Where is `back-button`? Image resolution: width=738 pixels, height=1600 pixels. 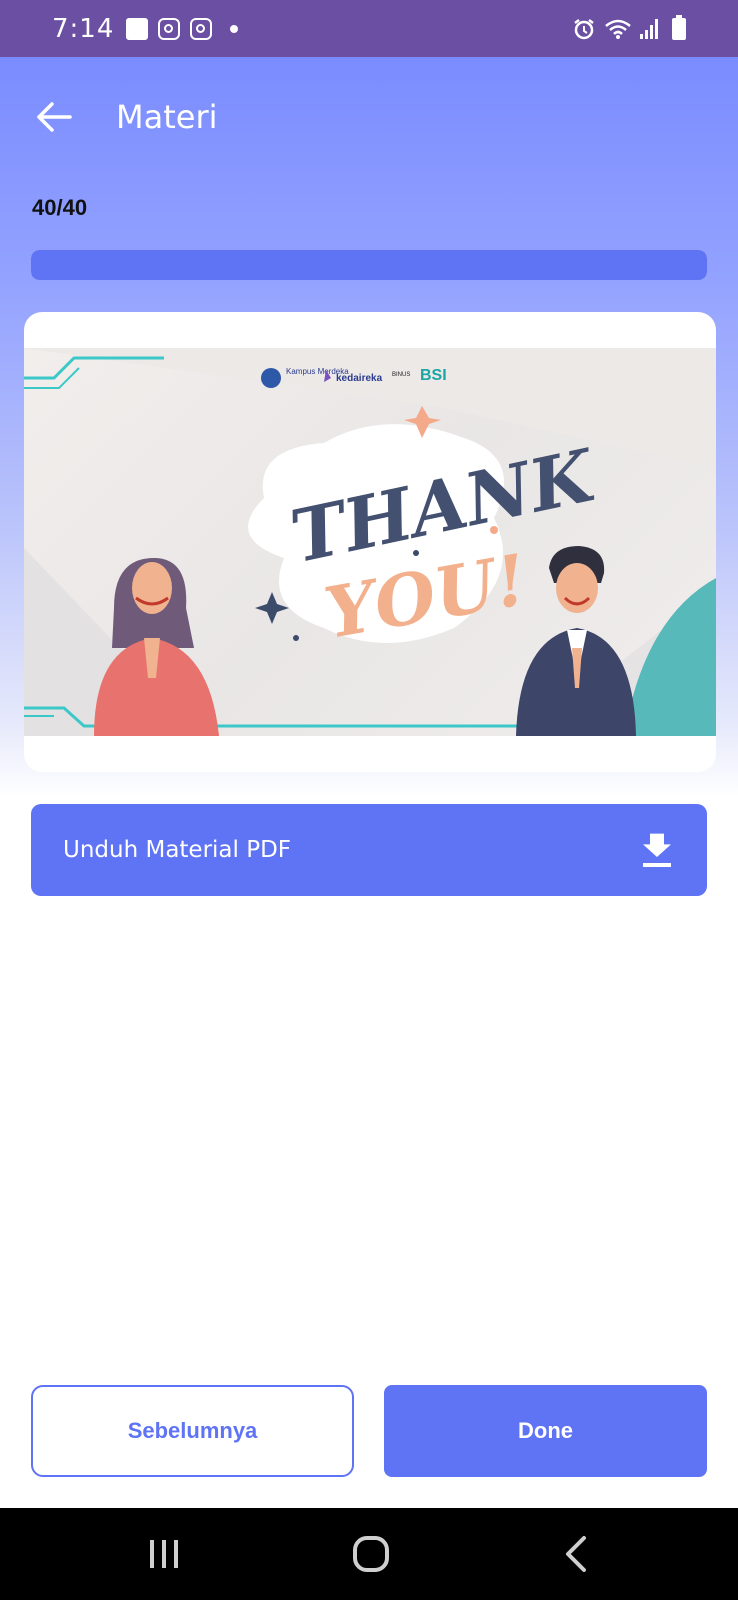 back-button is located at coordinates (54, 117).